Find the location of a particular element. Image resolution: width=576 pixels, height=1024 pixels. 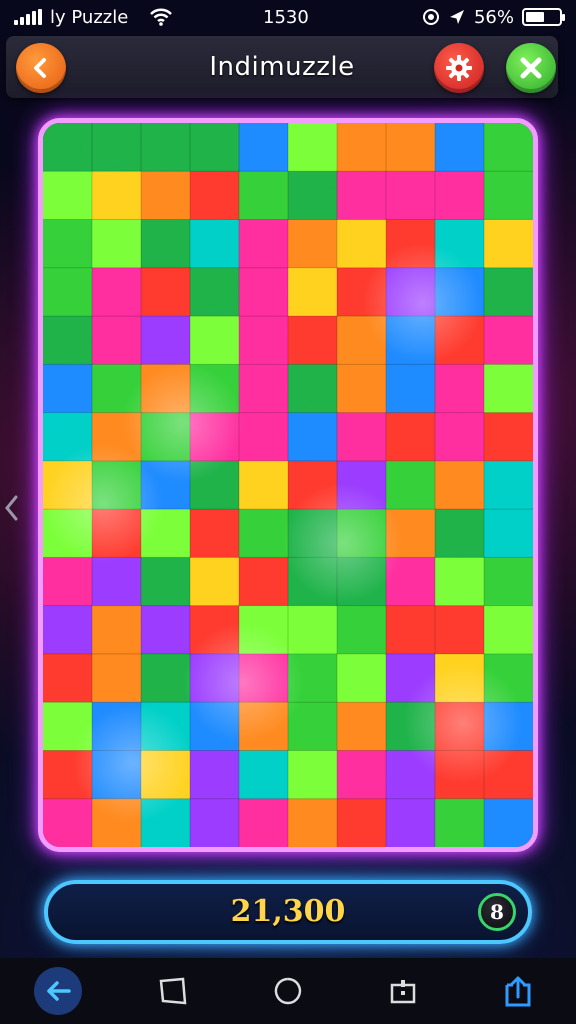

wifi-icon is located at coordinates (161, 17).